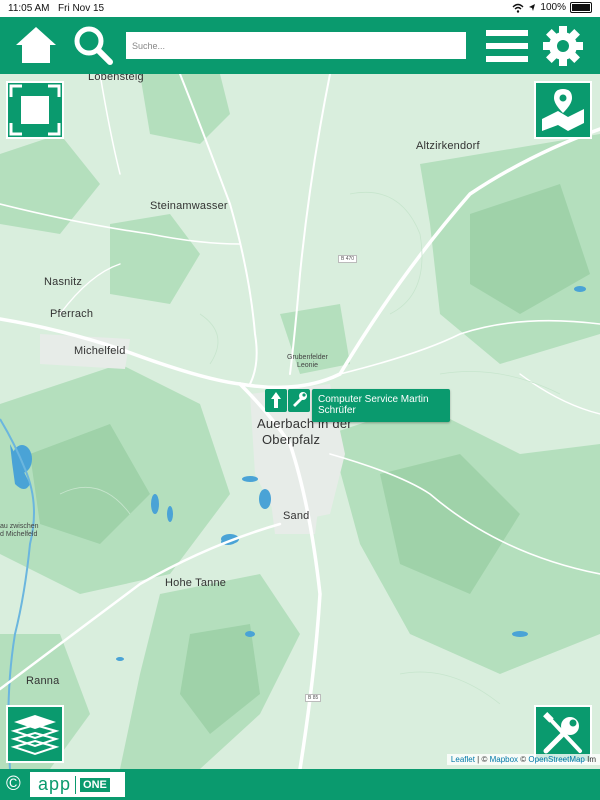 The image size is (600, 800). I want to click on place-label: Hohe Tanne, so click(196, 583).